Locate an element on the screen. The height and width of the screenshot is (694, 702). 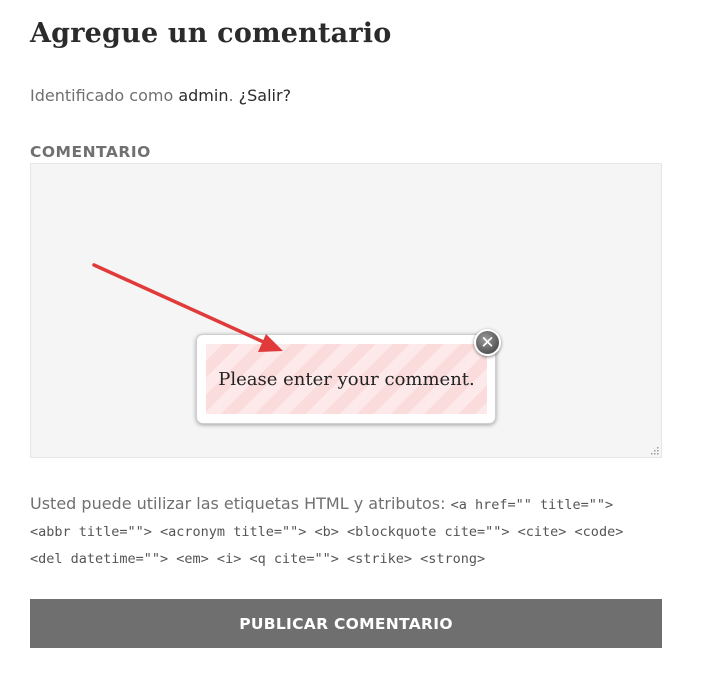
page-title: Agregue un comentario is located at coordinates (211, 33).